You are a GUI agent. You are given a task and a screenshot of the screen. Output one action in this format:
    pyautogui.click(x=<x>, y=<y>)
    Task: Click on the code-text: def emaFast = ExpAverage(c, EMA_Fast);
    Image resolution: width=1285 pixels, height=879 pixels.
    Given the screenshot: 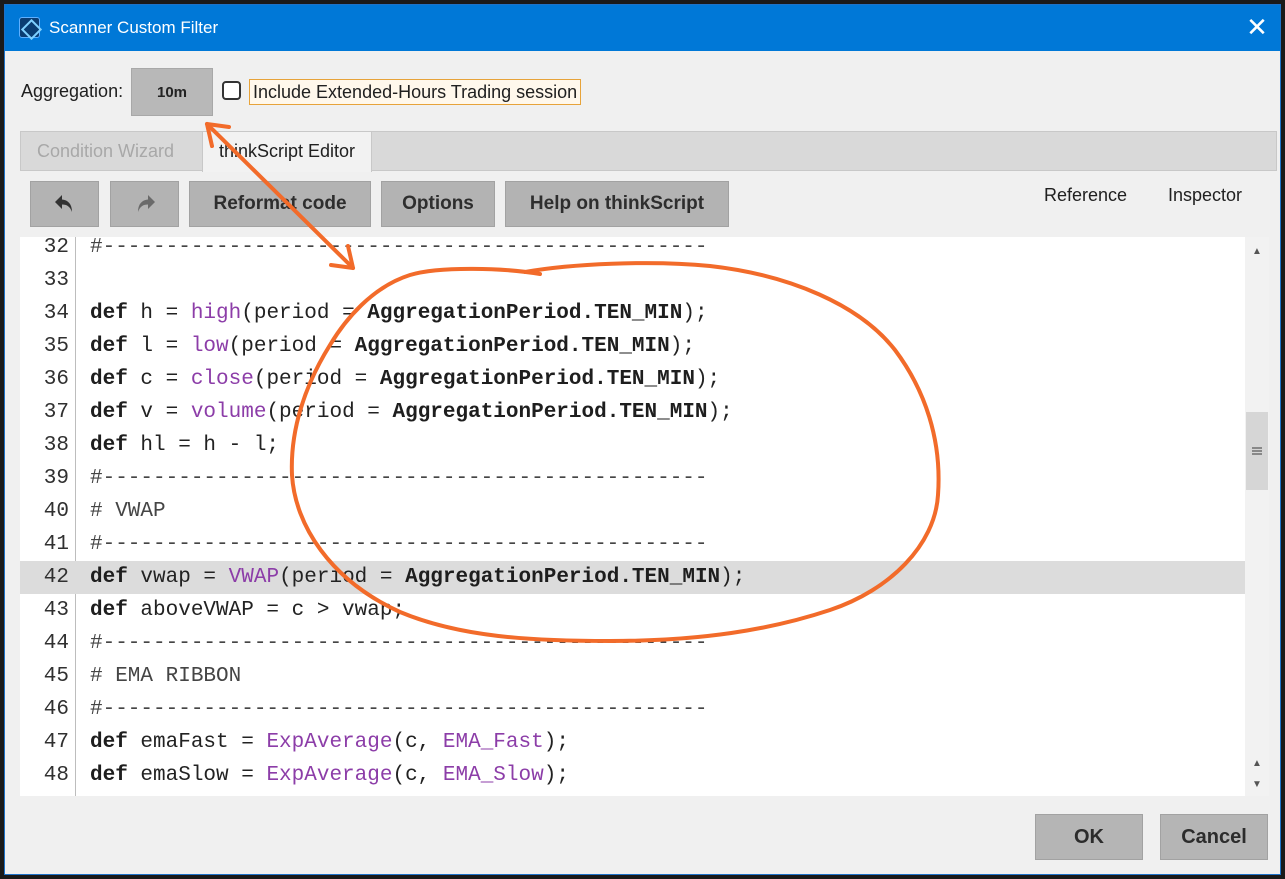 What is the action you would take?
    pyautogui.click(x=329, y=742)
    